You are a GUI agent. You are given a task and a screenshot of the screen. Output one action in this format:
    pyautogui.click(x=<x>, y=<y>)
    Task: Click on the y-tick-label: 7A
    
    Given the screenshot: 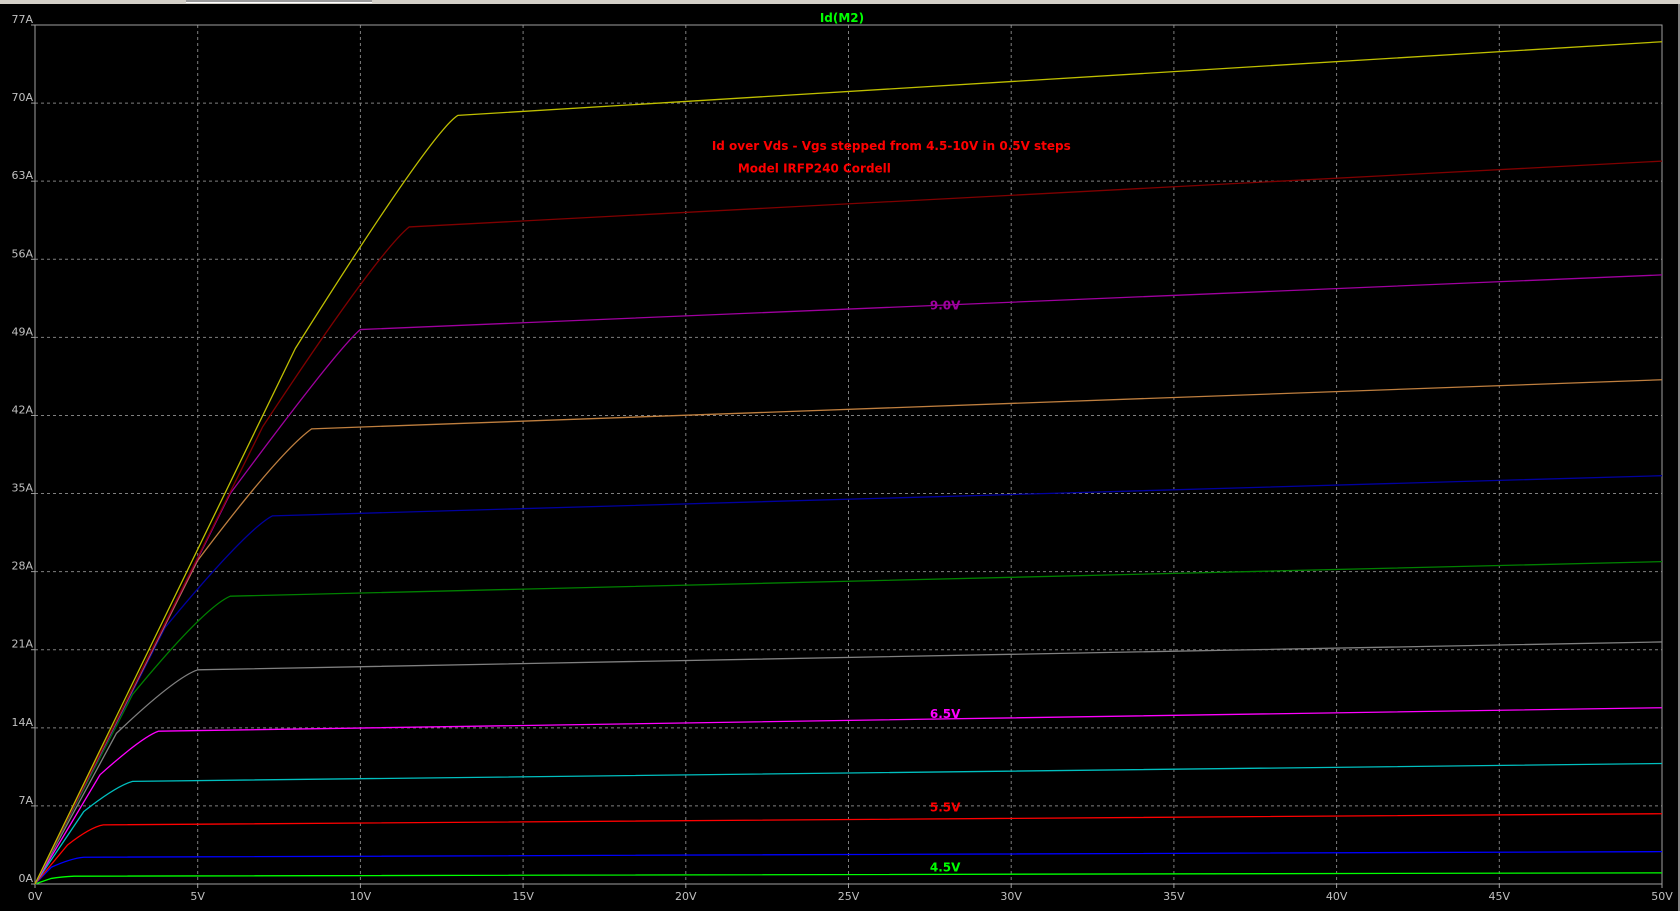 What is the action you would take?
    pyautogui.click(x=25, y=800)
    